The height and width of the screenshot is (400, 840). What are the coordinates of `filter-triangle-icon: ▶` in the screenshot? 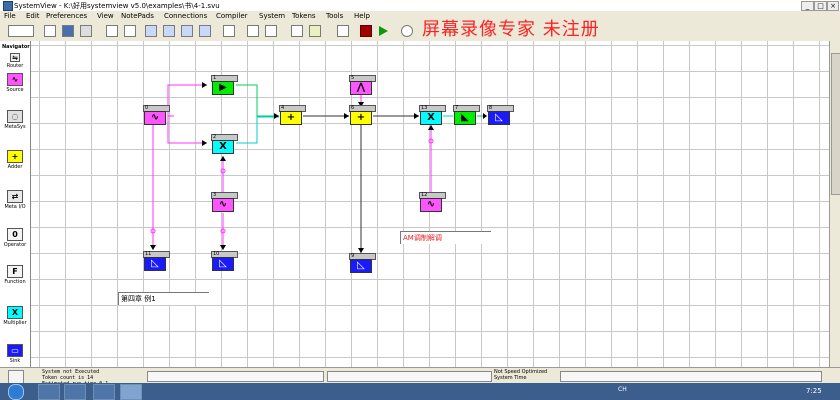 It's located at (223, 87).